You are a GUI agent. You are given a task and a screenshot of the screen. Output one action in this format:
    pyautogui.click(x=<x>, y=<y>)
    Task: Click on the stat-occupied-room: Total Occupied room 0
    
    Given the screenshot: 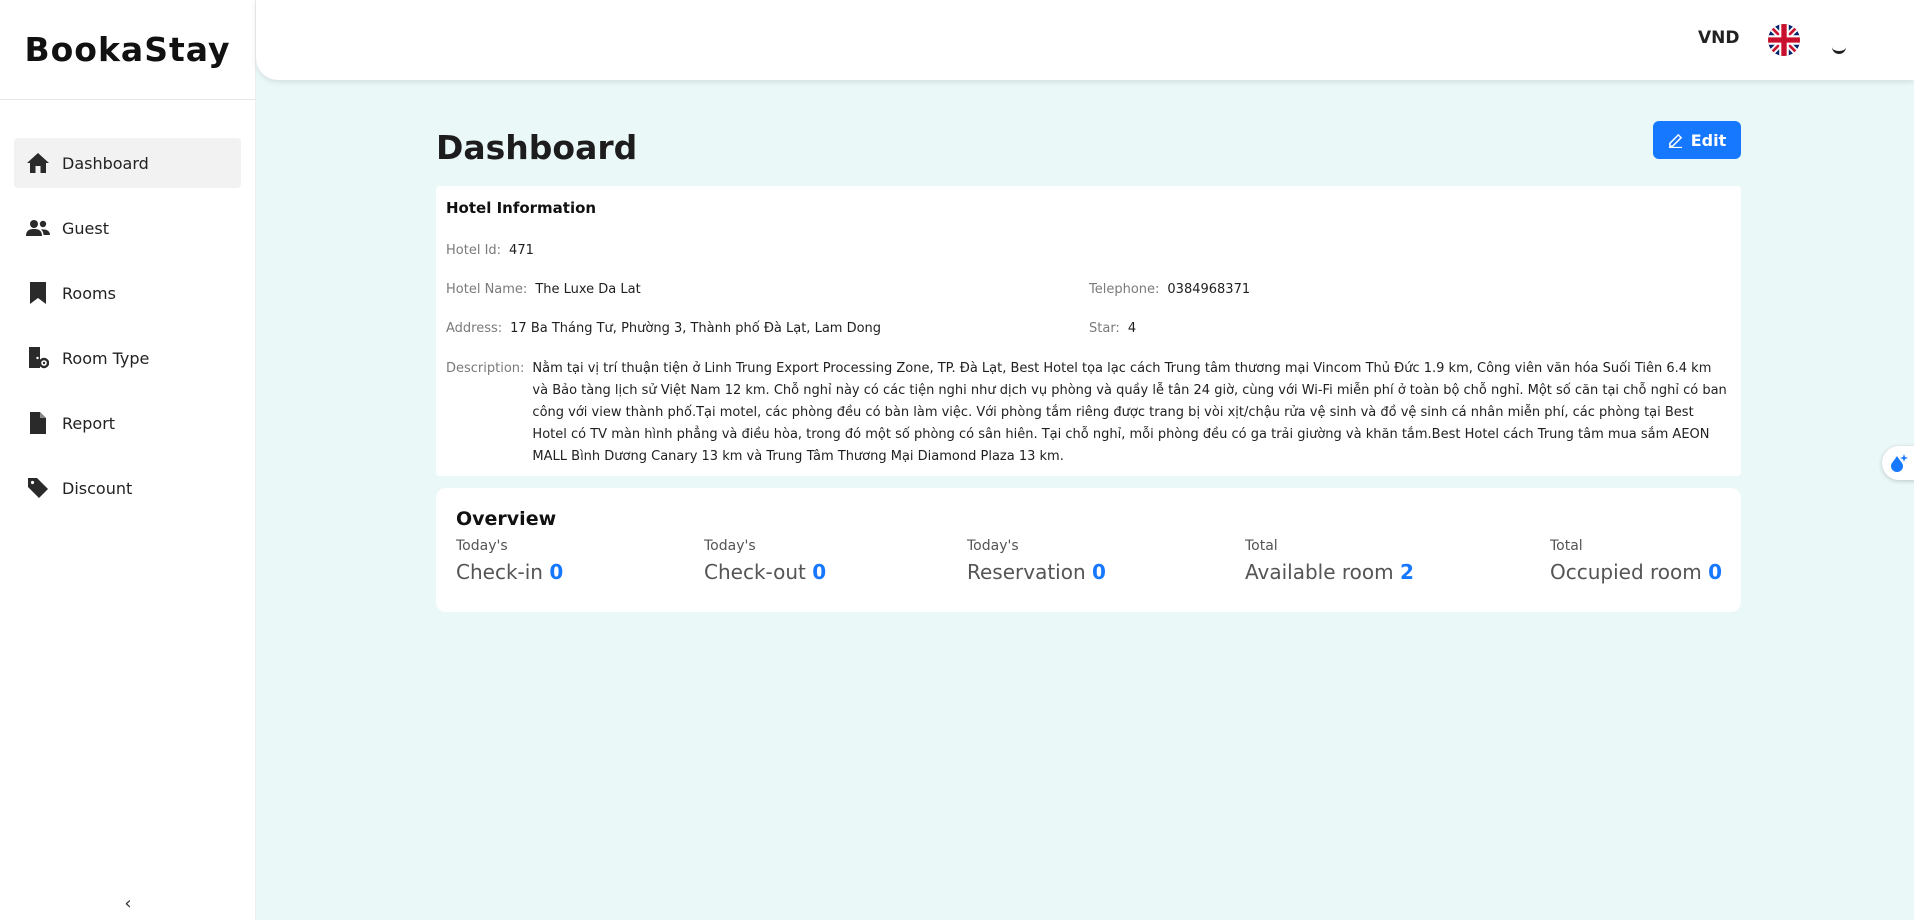 What is the action you would take?
    pyautogui.click(x=1636, y=561)
    